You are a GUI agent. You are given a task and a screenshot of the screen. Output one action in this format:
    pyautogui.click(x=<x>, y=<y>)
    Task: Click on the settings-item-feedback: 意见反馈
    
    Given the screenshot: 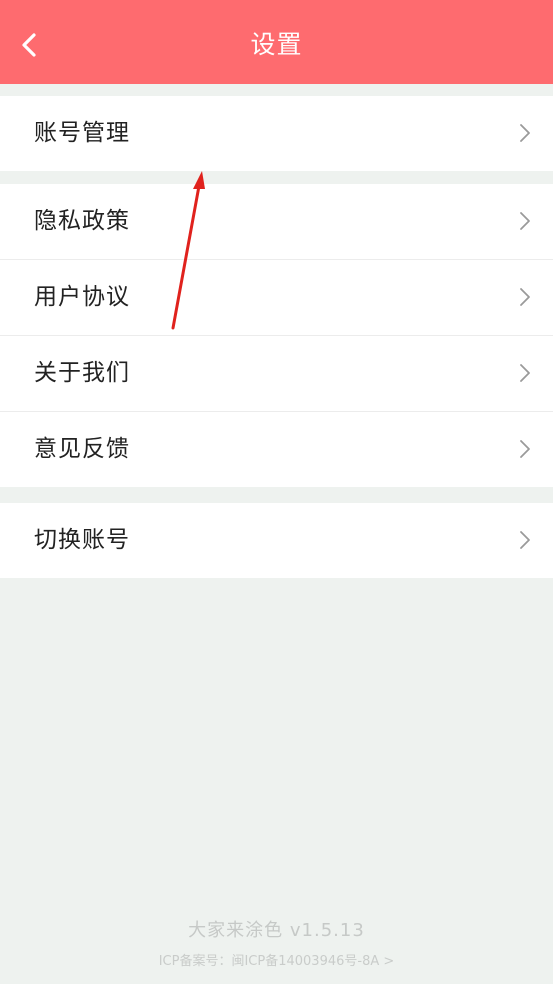 What is the action you would take?
    pyautogui.click(x=276, y=449)
    